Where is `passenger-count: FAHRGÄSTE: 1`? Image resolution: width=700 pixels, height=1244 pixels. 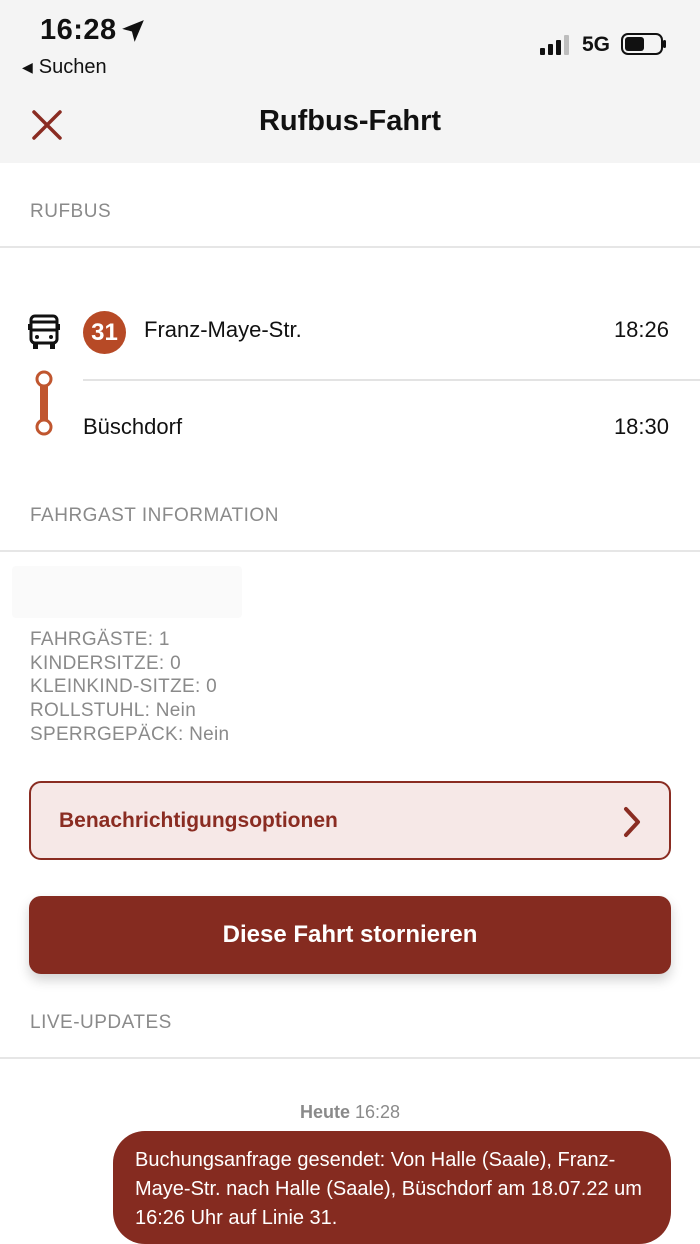
passenger-count: FAHRGÄSTE: 1 is located at coordinates (100, 639).